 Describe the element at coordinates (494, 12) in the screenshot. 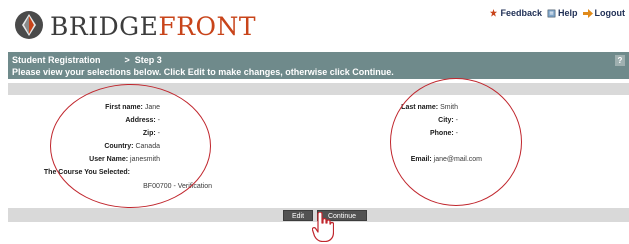

I see `feedback-icon` at that location.